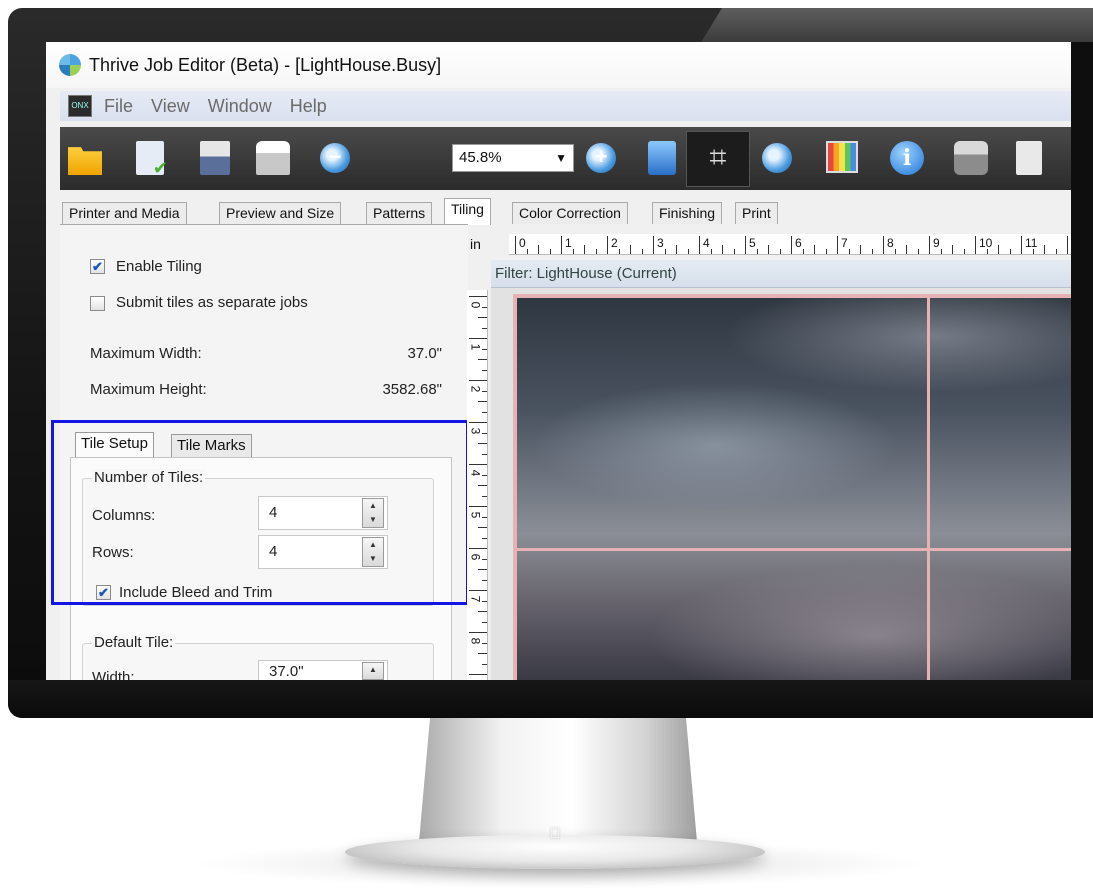 Image resolution: width=1093 pixels, height=888 pixels. What do you see at coordinates (280, 213) in the screenshot?
I see `tab-preview-and-size: Preview and Size` at bounding box center [280, 213].